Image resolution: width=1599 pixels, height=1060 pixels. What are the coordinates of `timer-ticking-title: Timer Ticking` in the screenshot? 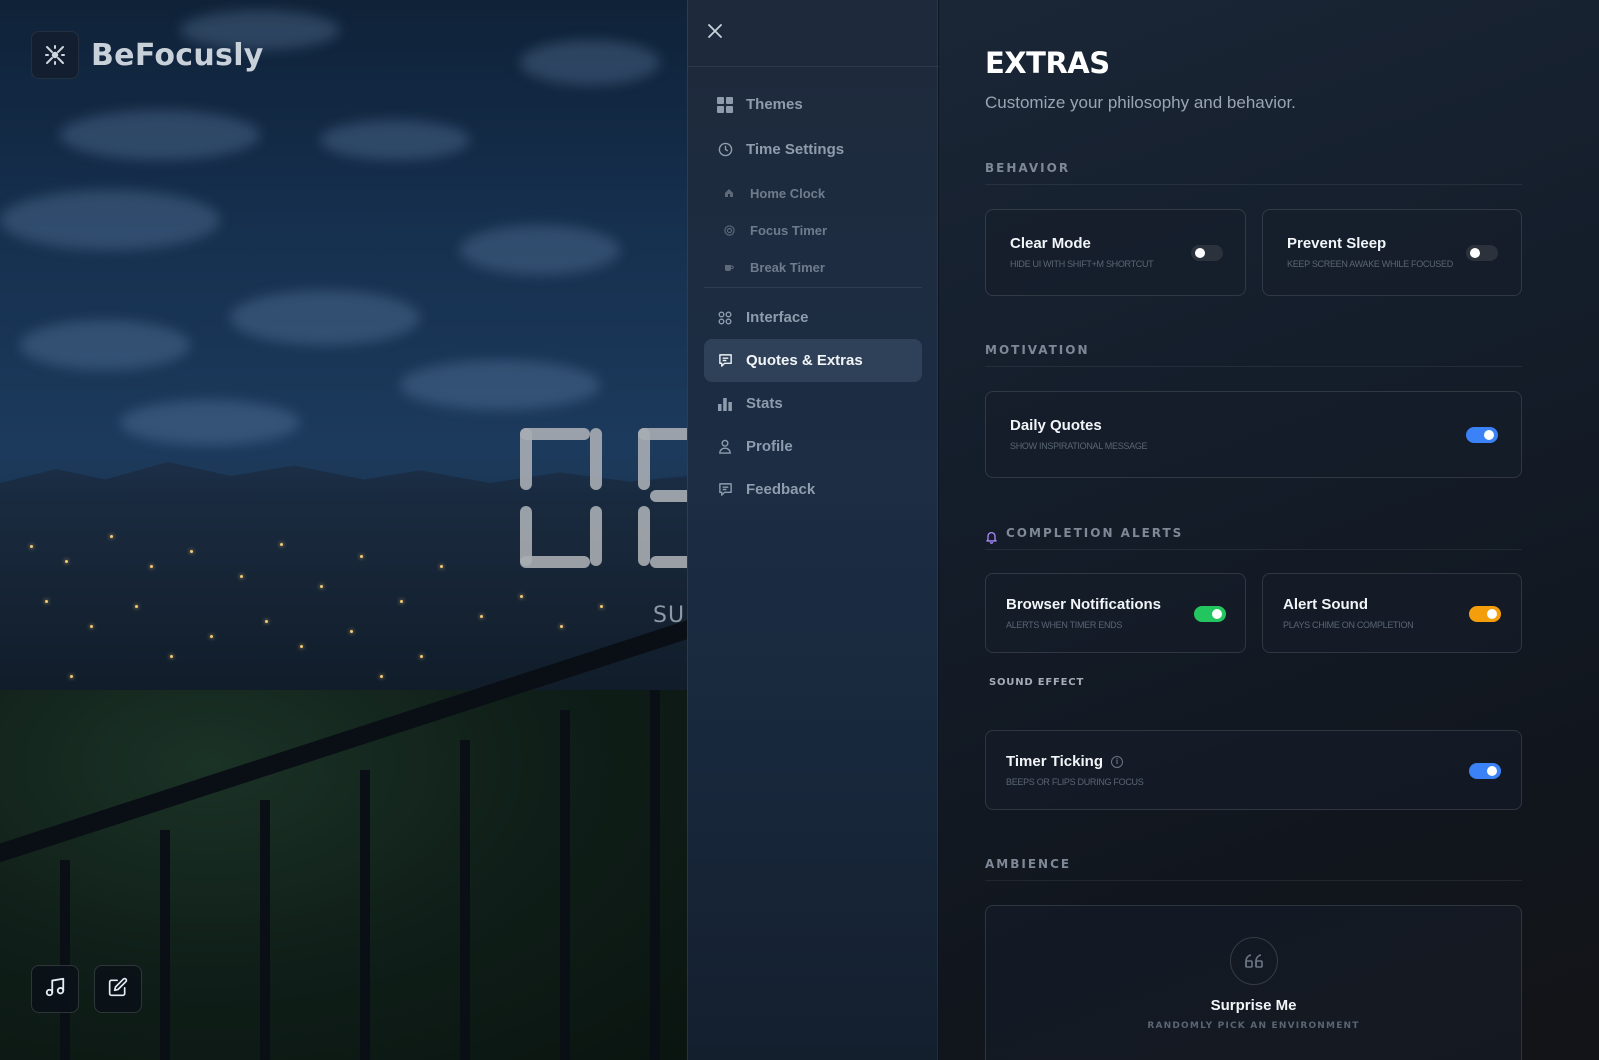 It's located at (1054, 761).